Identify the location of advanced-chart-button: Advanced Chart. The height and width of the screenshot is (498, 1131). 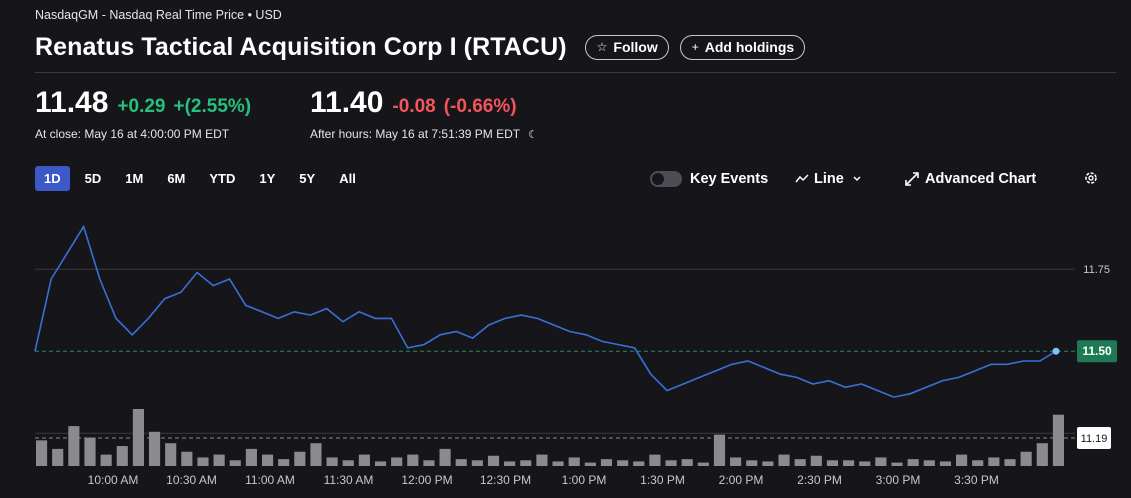
(970, 178).